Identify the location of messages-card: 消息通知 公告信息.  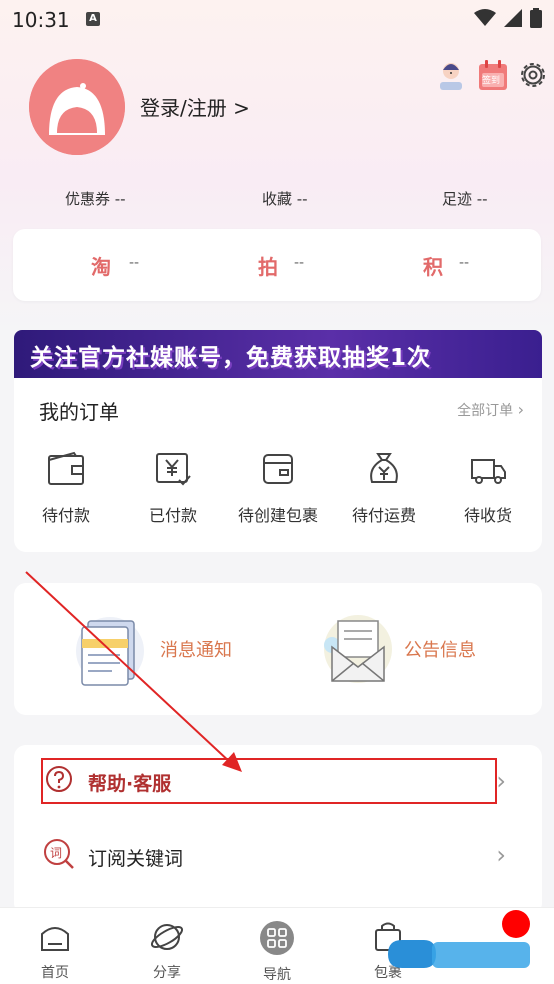
(278, 649).